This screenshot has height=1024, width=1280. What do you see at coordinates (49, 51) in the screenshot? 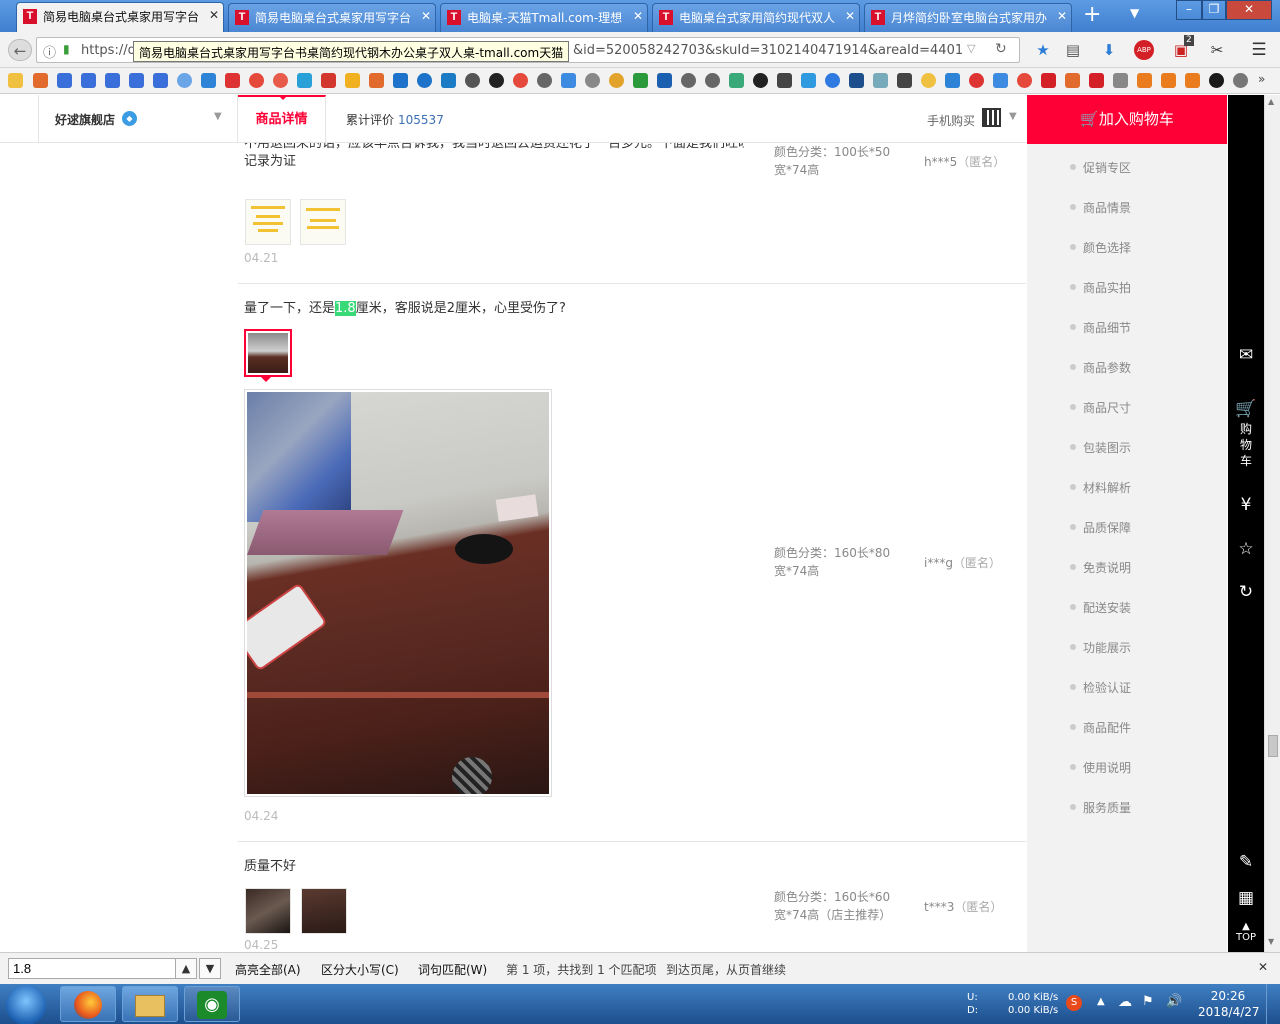
I see `info-icon: ⓘ` at bounding box center [49, 51].